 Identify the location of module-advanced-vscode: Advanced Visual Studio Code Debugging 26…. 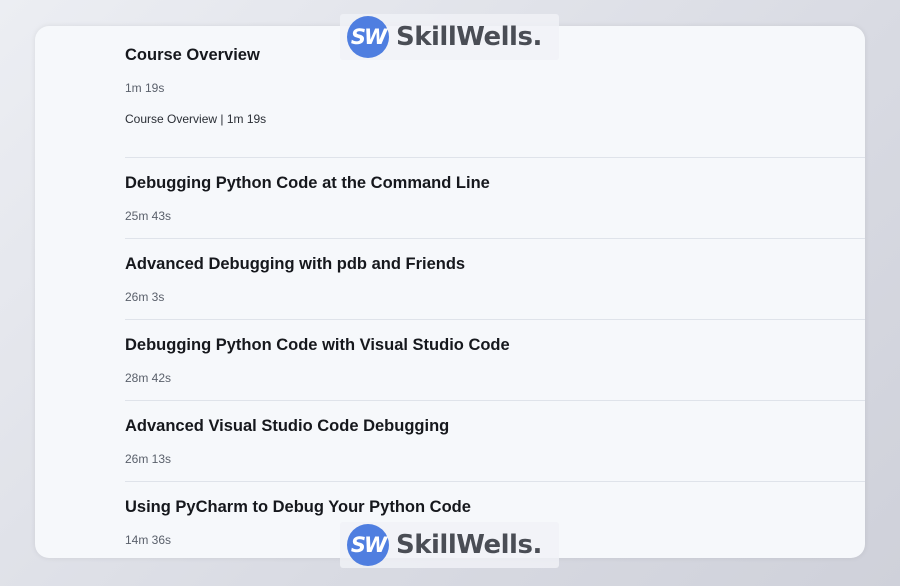
(495, 445).